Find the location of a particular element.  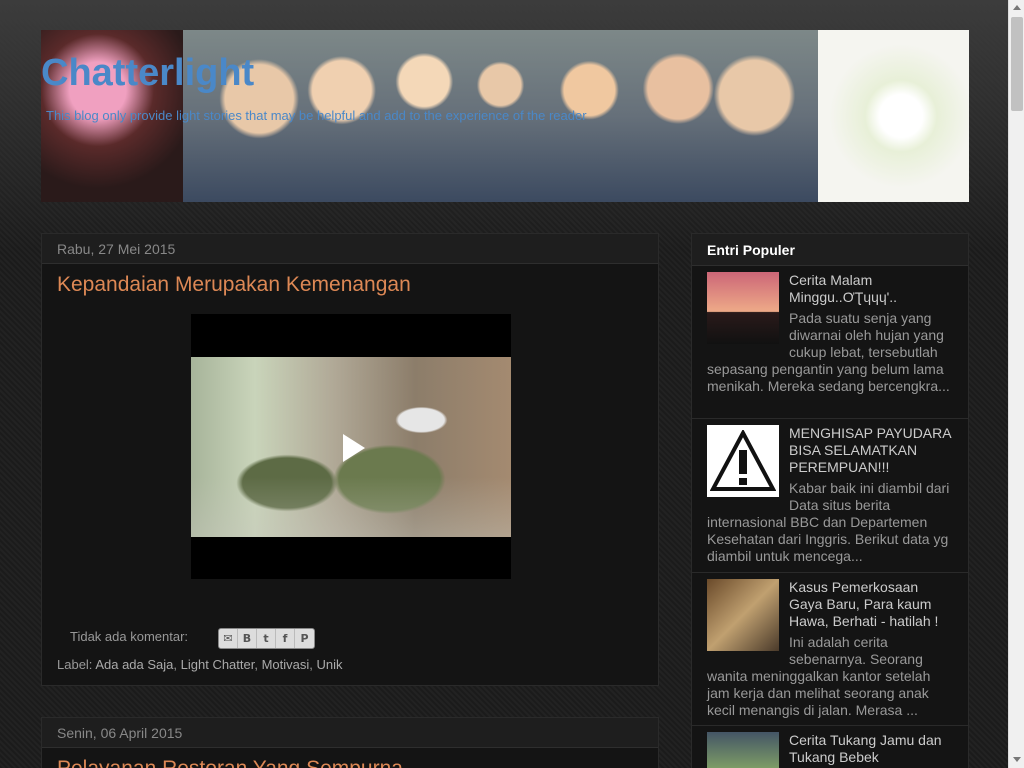

label-link: Light Chatter is located at coordinates (218, 664).